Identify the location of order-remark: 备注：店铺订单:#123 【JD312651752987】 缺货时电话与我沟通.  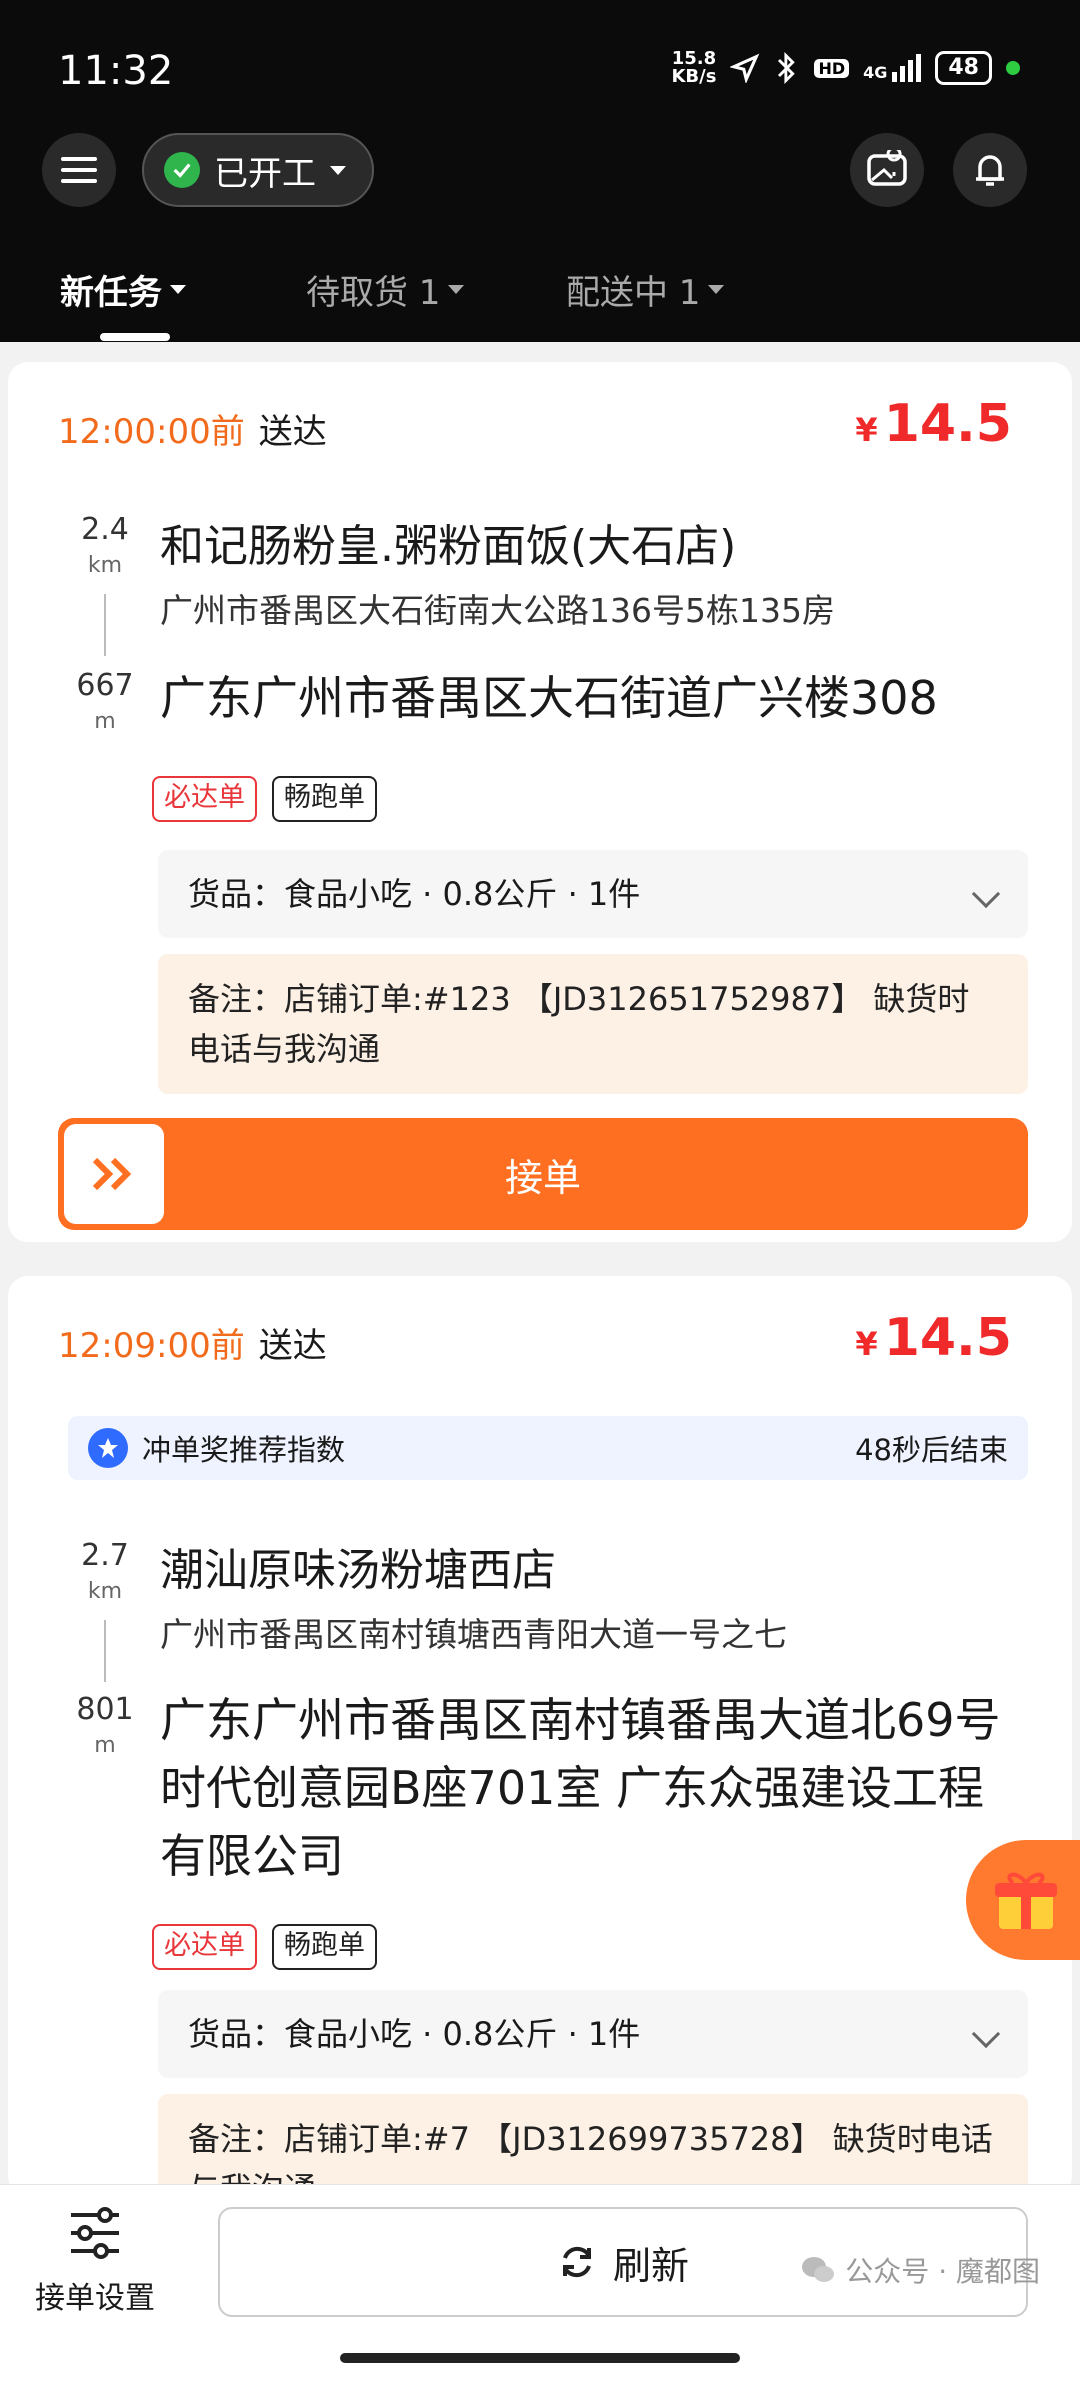
(593, 1024).